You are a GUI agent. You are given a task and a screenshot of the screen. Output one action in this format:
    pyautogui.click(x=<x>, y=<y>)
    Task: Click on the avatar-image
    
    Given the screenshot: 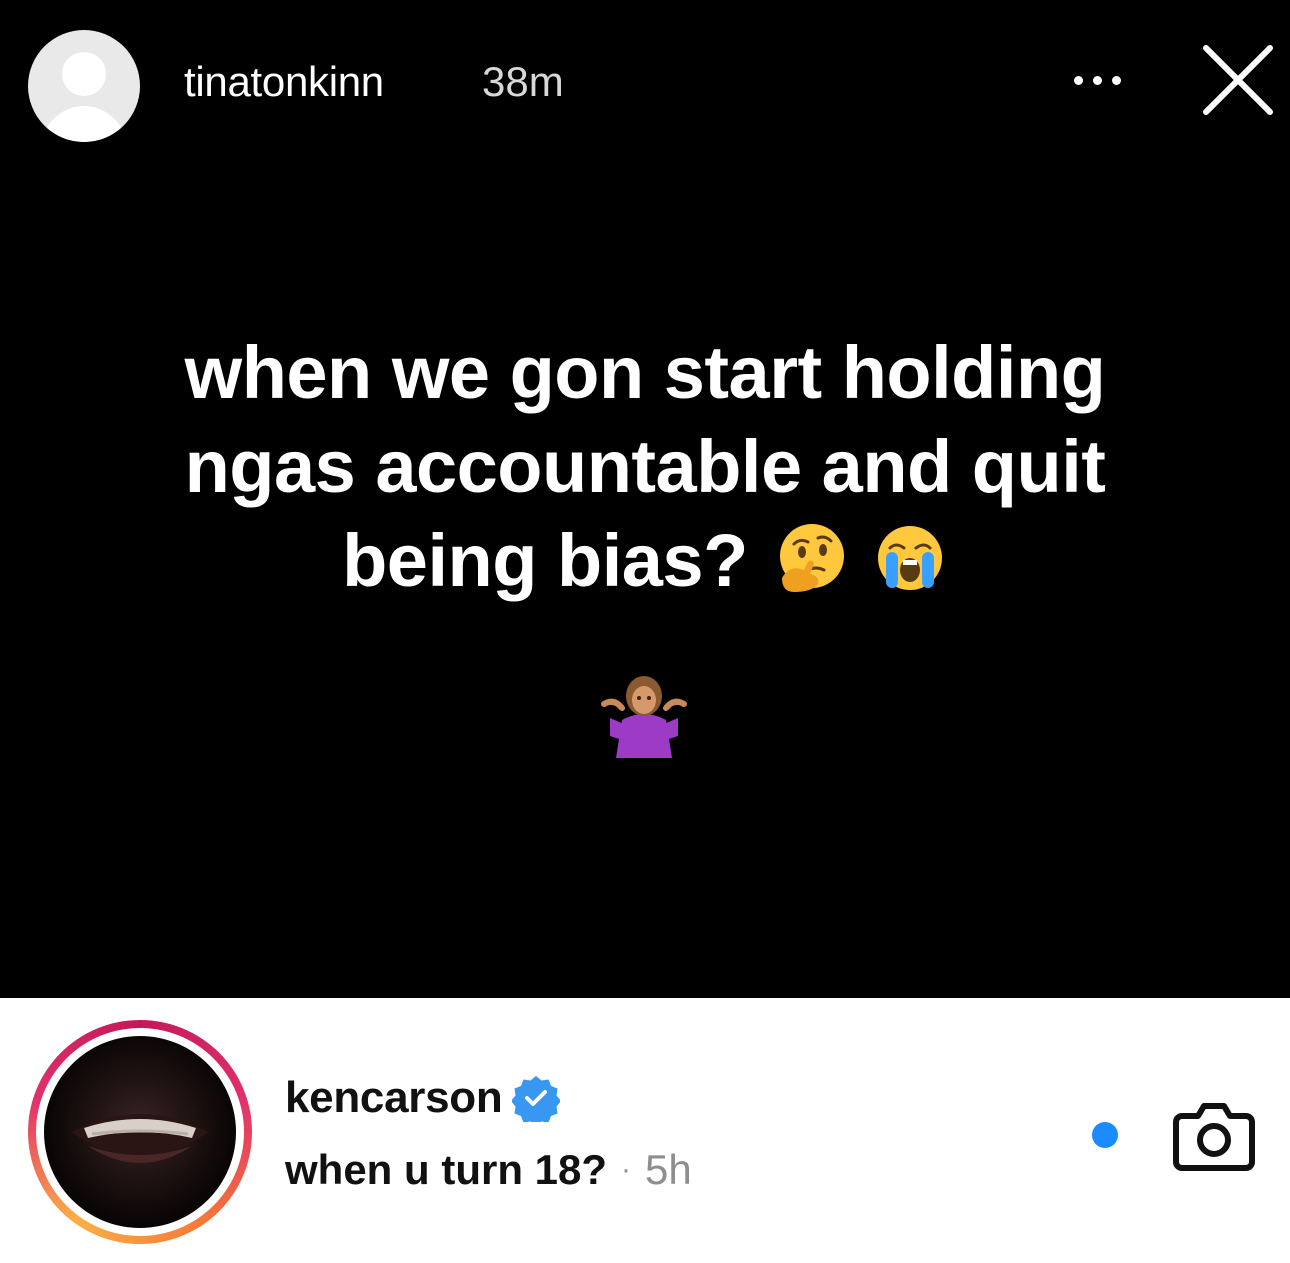 What is the action you would take?
    pyautogui.click(x=140, y=1138)
    